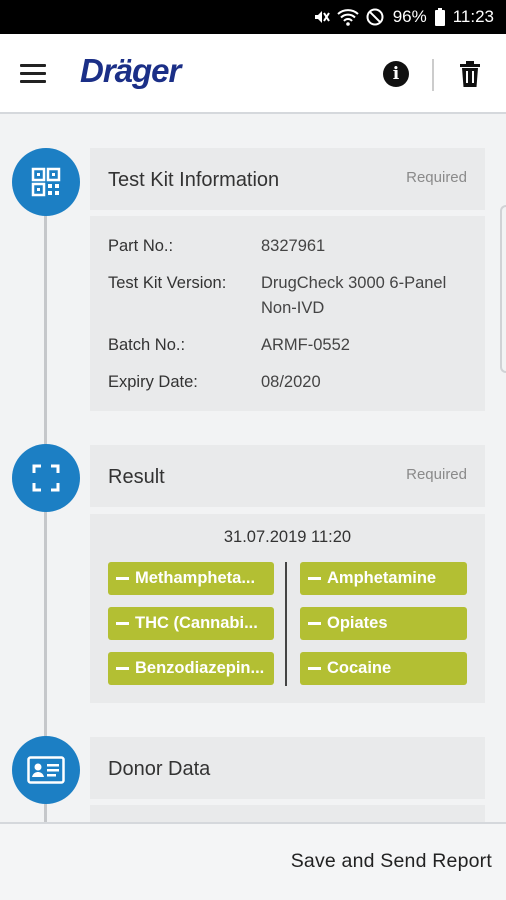 The height and width of the screenshot is (900, 506). Describe the element at coordinates (286, 624) in the screenshot. I see `result-column-divider` at that location.